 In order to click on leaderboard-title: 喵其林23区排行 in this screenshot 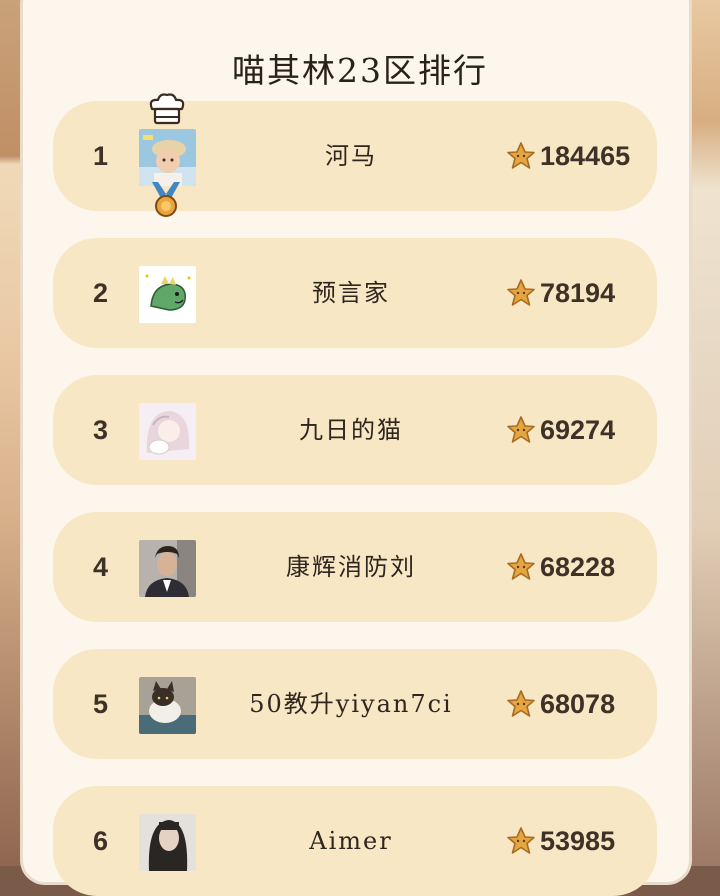, I will do `click(360, 70)`.